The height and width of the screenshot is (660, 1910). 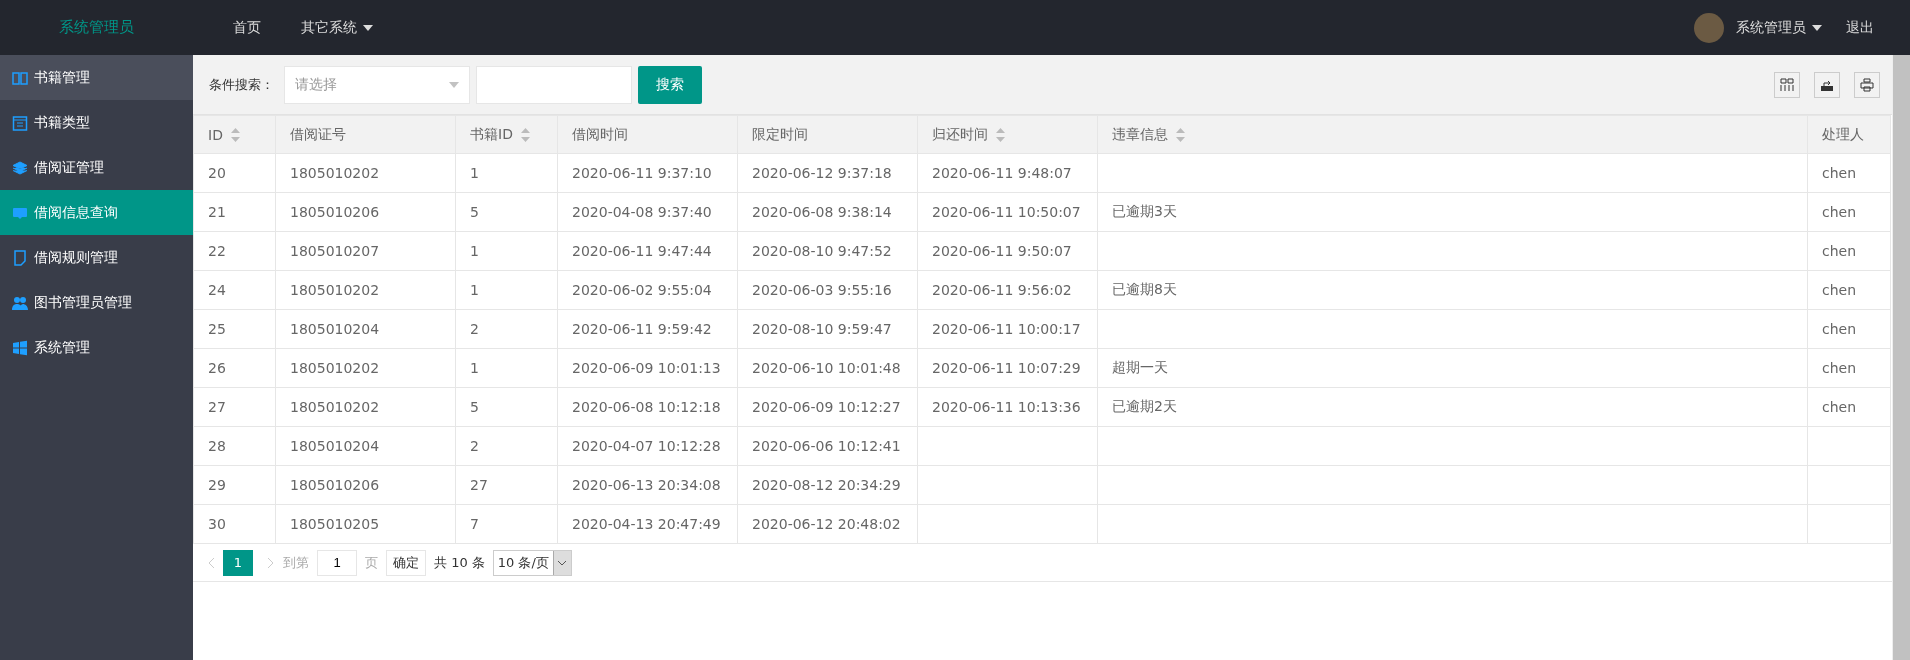 I want to click on table-cell: 2020-06-08 10:12:18, so click(x=647, y=407).